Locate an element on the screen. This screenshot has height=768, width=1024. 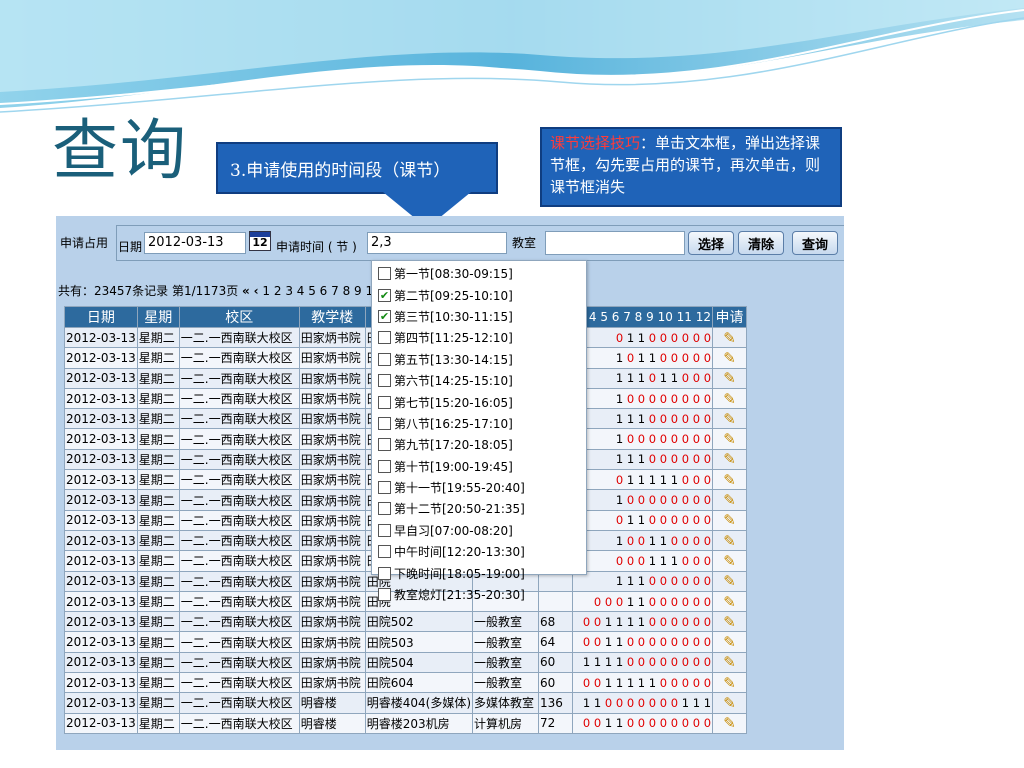
time-period-input: 2,3 is located at coordinates (437, 243).